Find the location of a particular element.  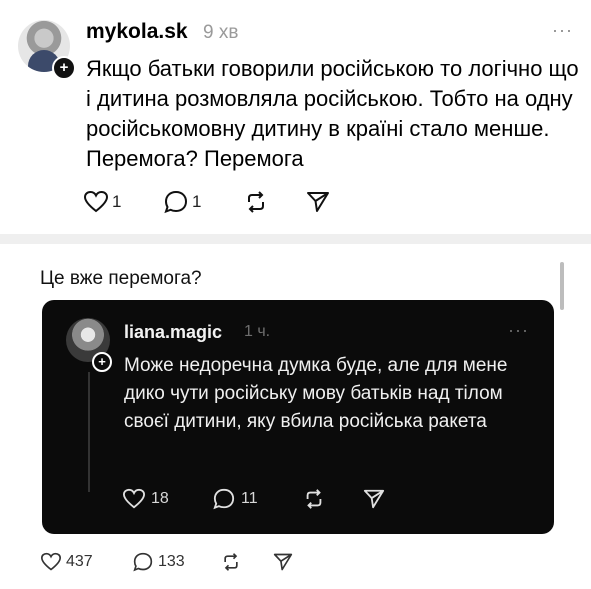

username: mykola.sk is located at coordinates (137, 32).